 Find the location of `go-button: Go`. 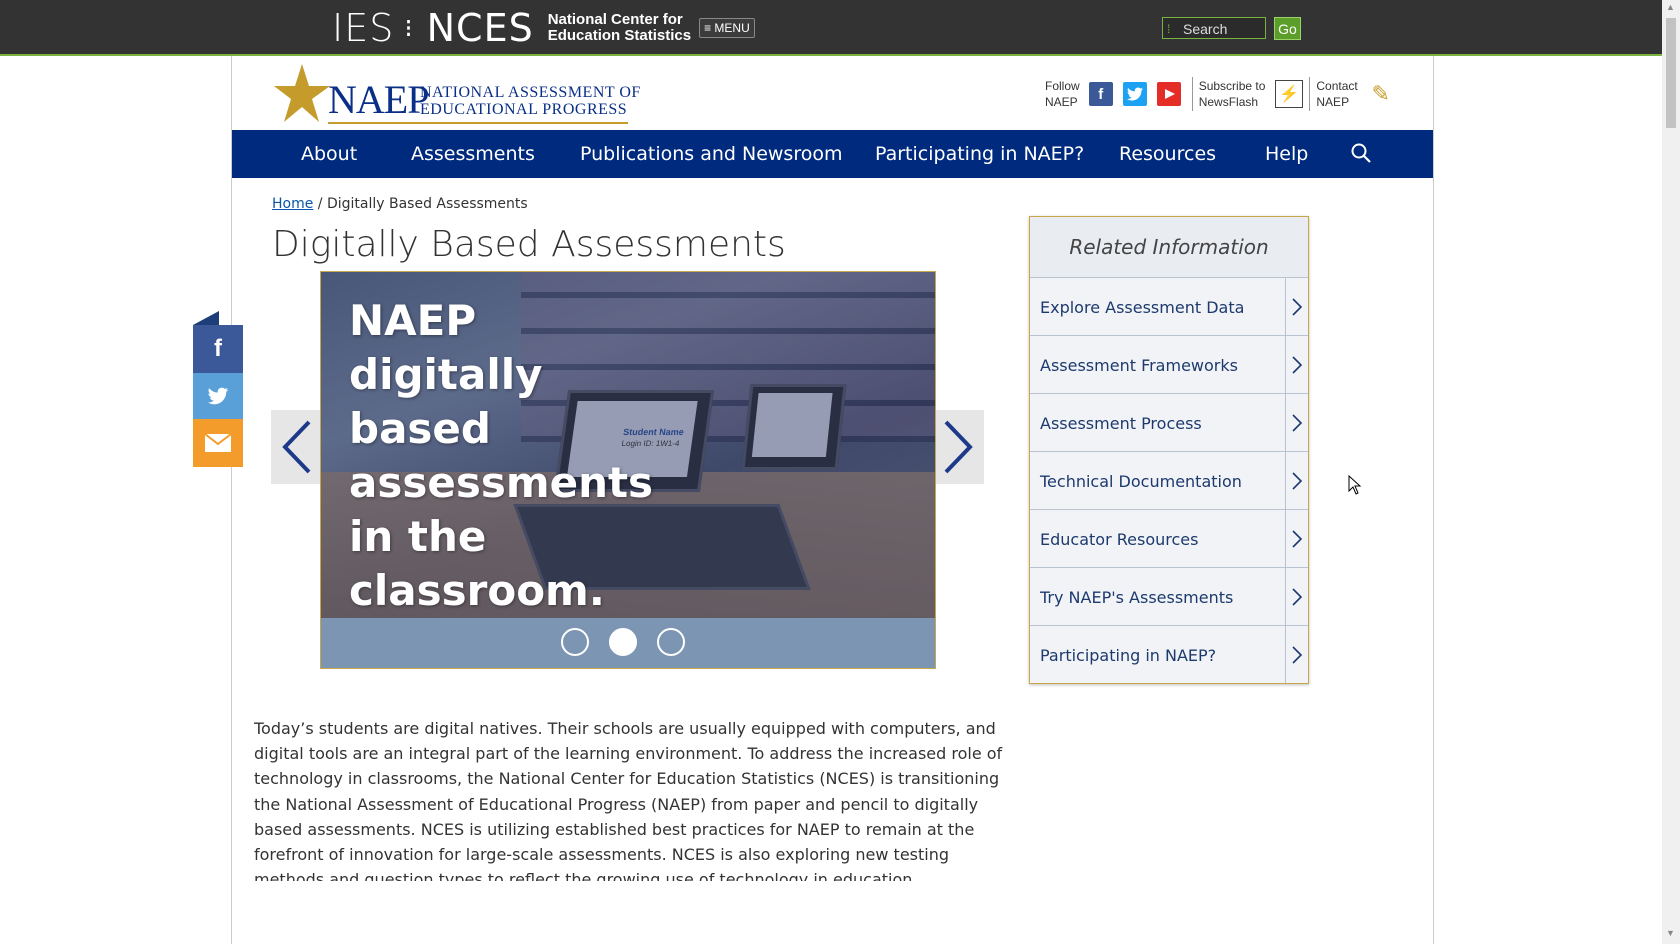

go-button: Go is located at coordinates (1287, 28).